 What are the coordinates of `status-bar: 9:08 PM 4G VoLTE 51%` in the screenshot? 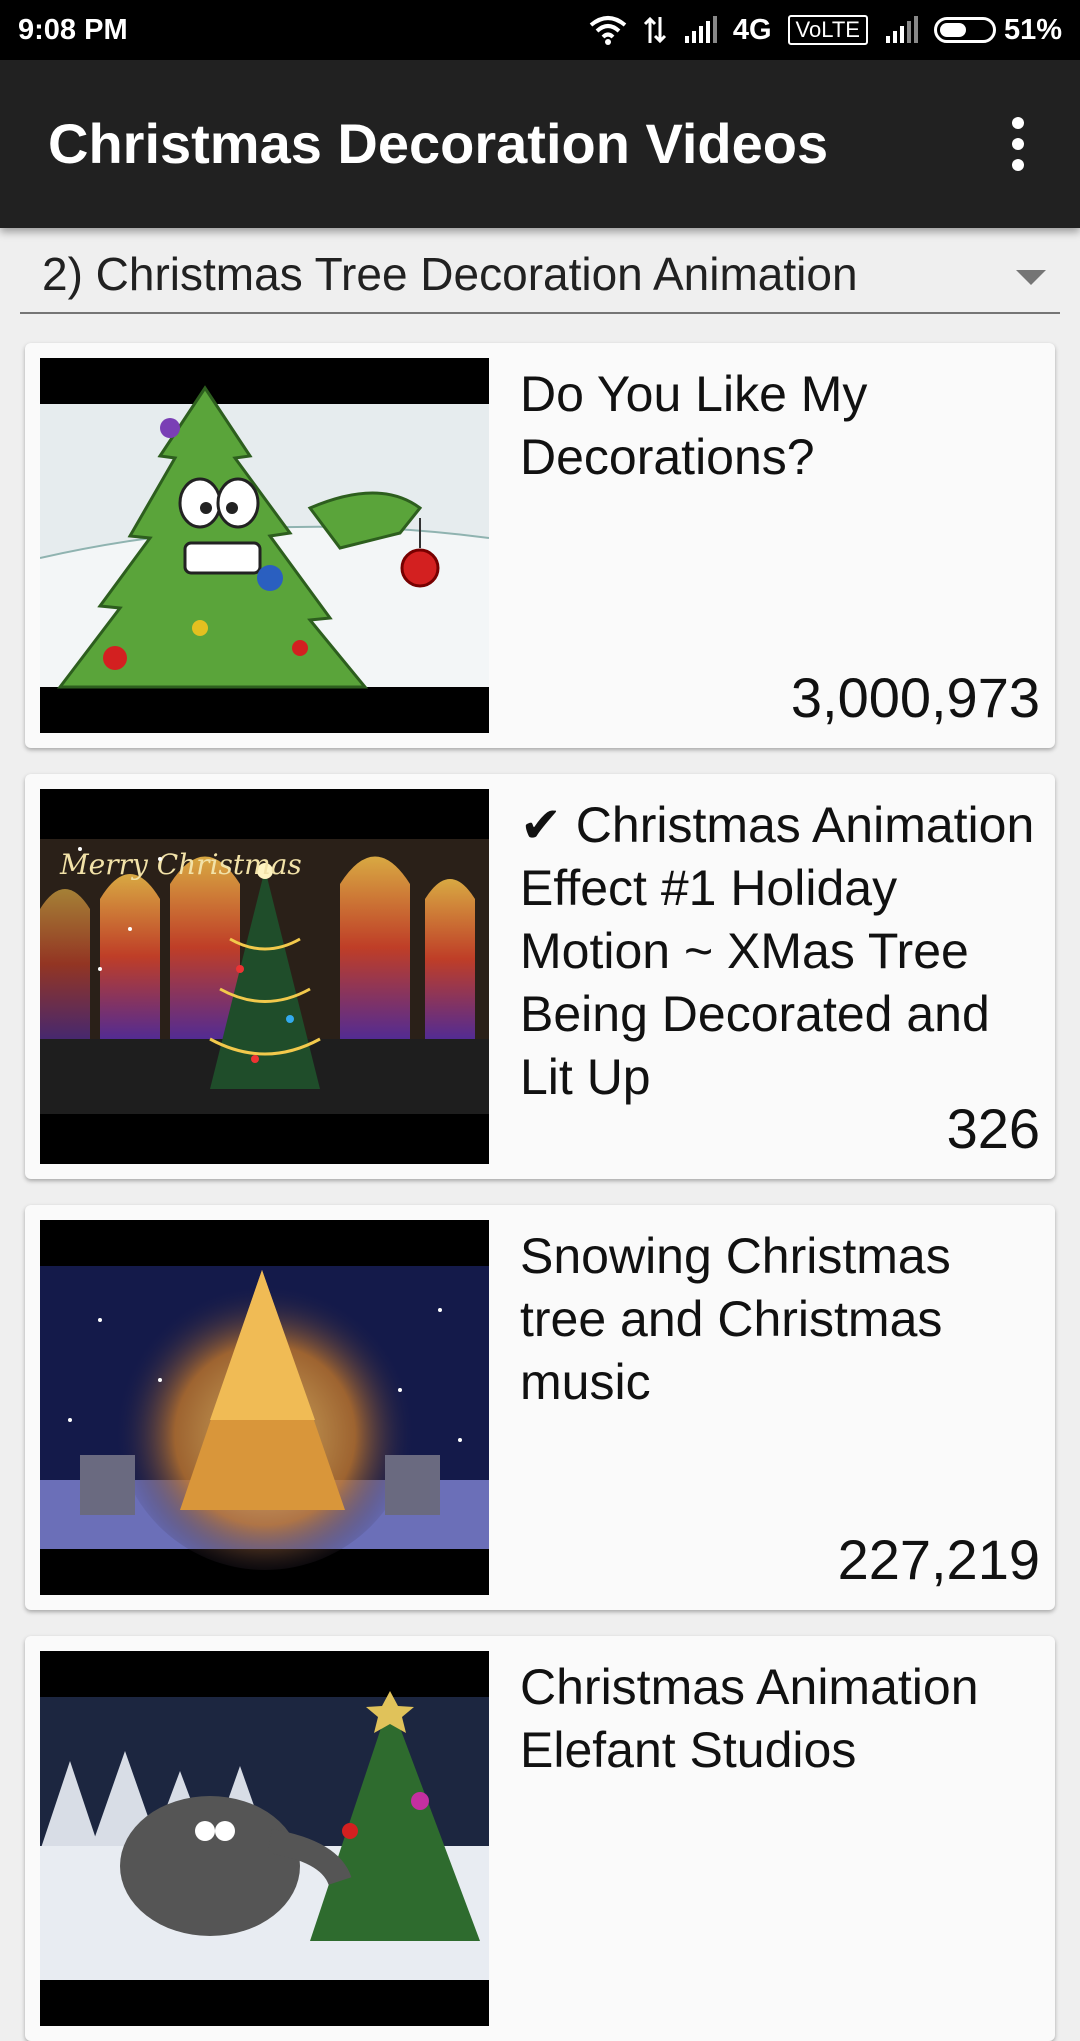 It's located at (540, 30).